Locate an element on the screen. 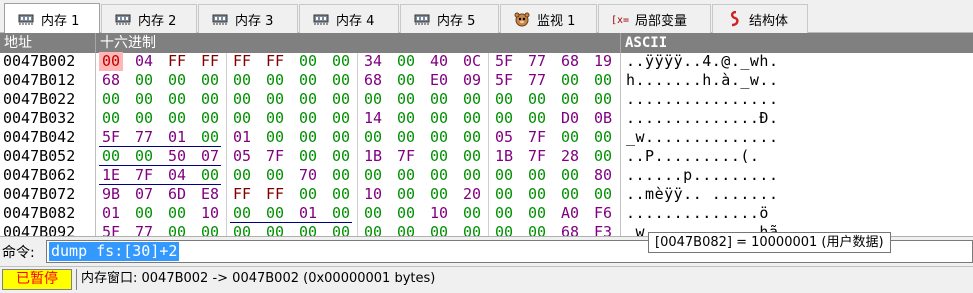 This screenshot has height=293, width=973. tab-2: 内存 2 is located at coordinates (149, 18).